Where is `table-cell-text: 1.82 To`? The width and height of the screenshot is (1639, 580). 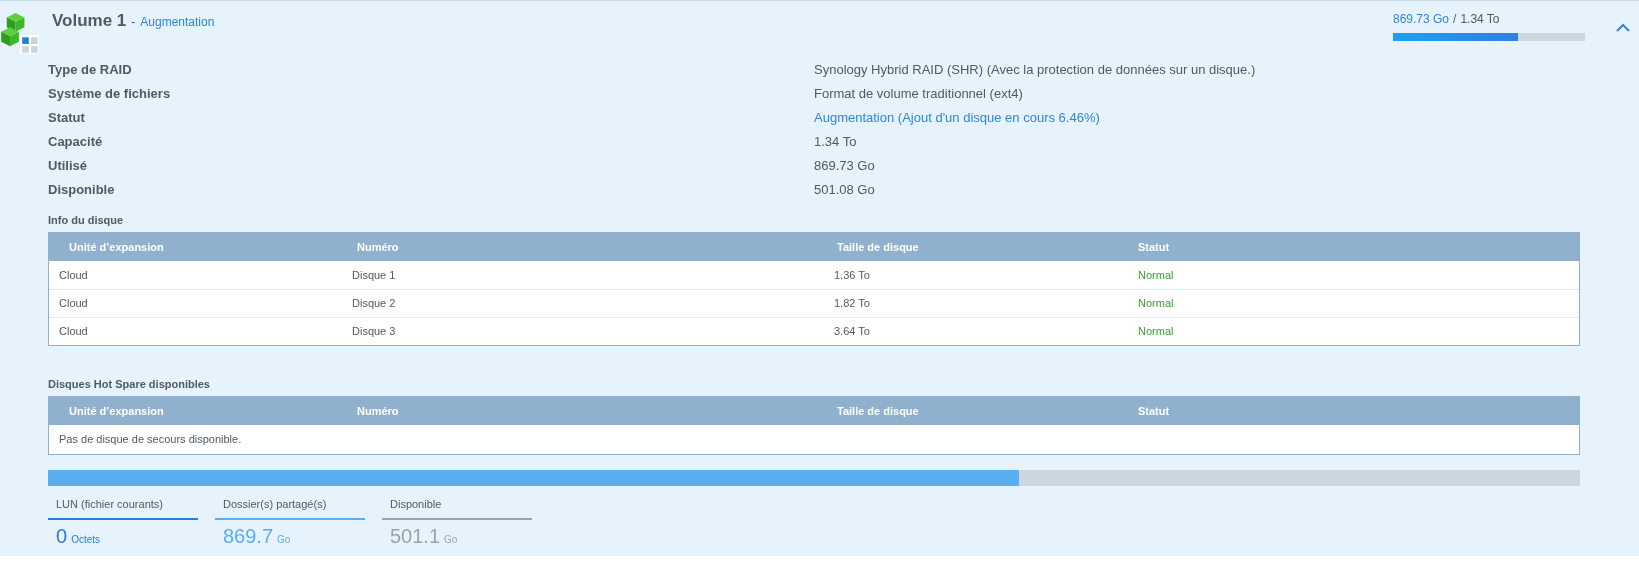
table-cell-text: 1.82 To is located at coordinates (852, 304).